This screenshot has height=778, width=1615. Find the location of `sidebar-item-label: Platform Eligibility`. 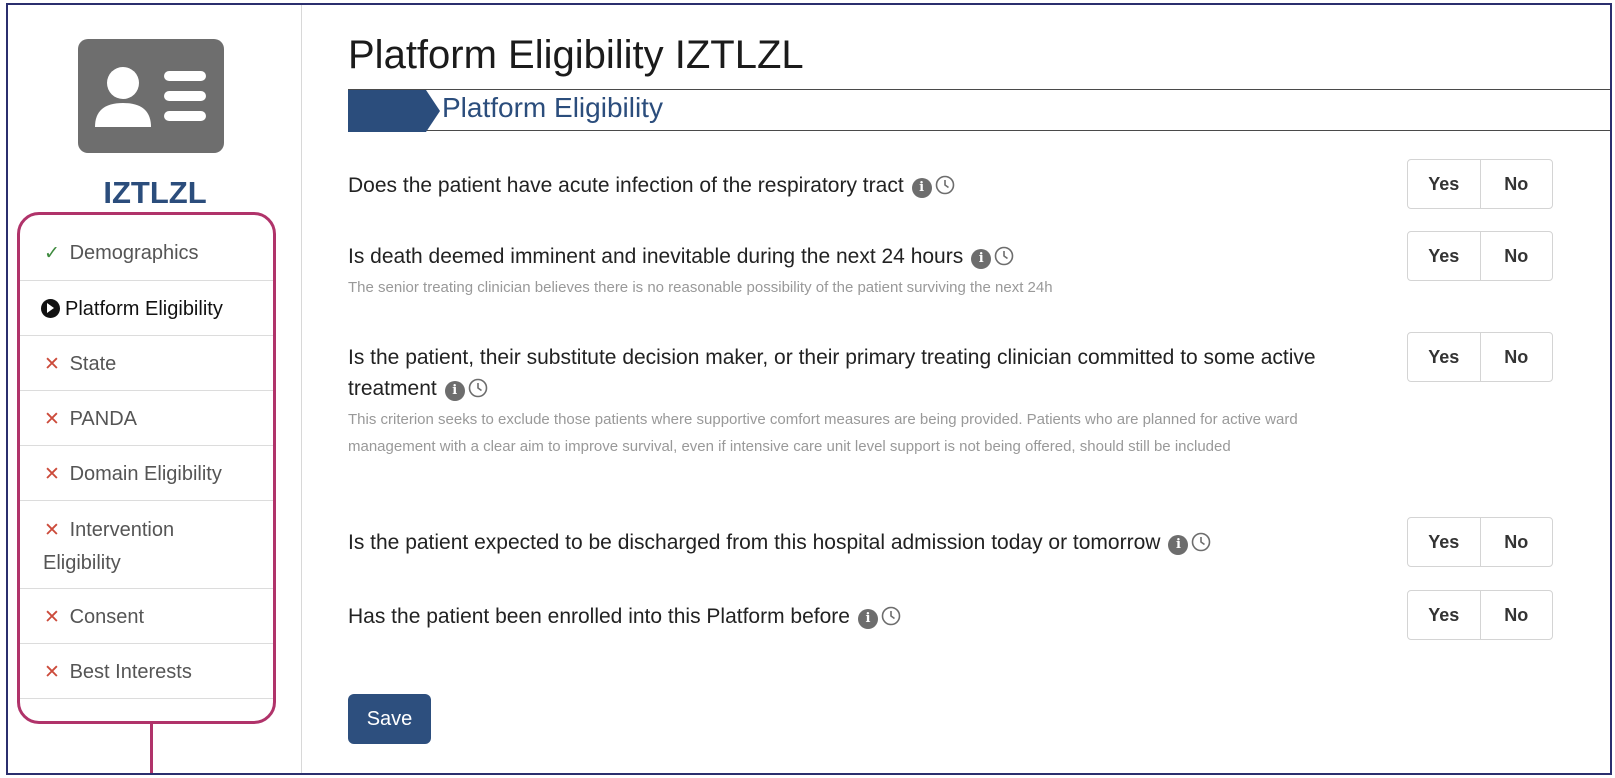

sidebar-item-label: Platform Eligibility is located at coordinates (144, 309).